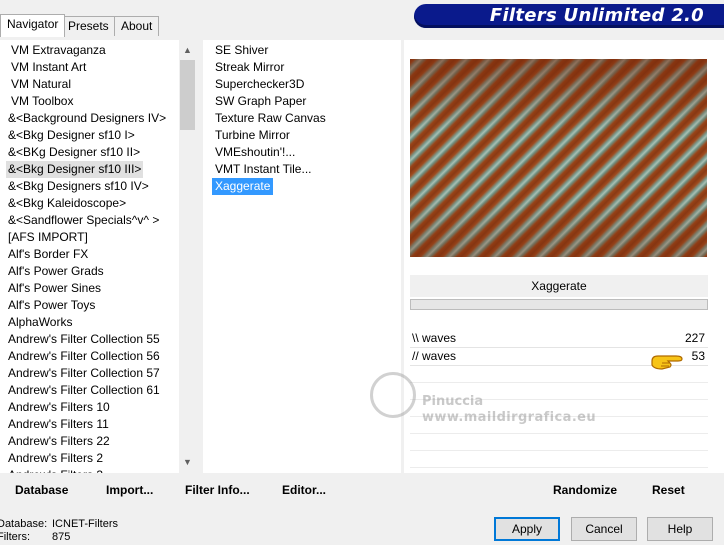  I want to click on watermark: Pinuccia www.maildirgrafica.eu, so click(485, 402).